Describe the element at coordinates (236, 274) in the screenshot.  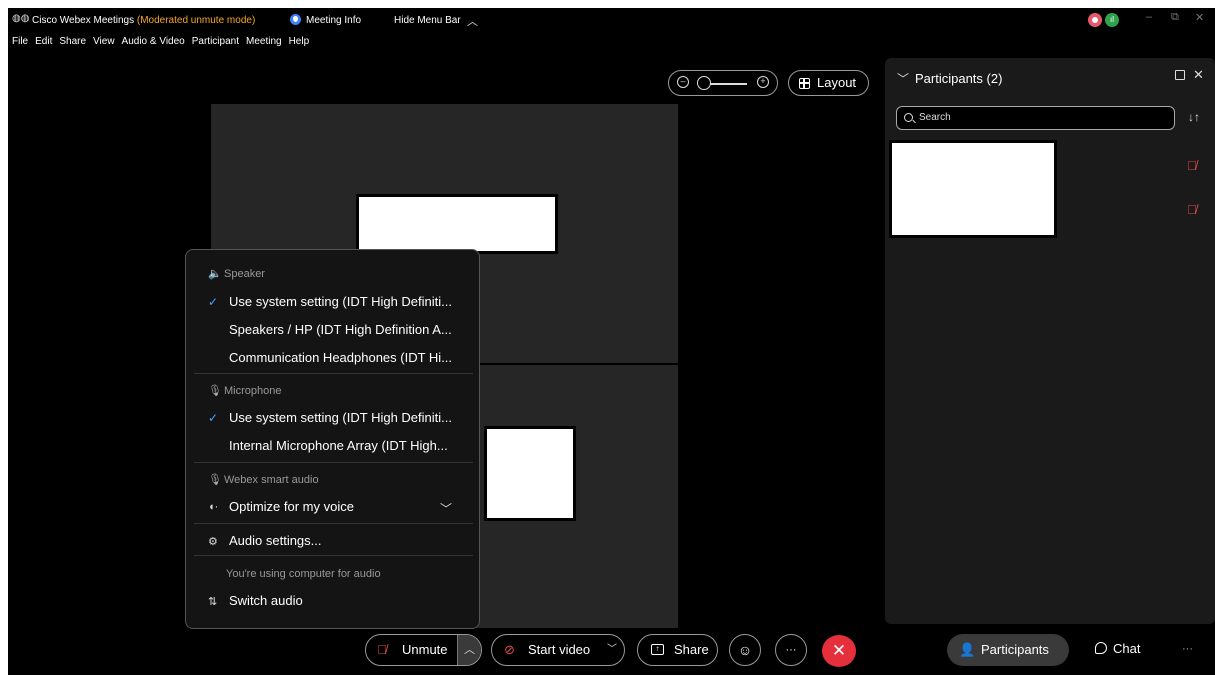
I see `speaker-section-header: 🔈 Speaker` at that location.